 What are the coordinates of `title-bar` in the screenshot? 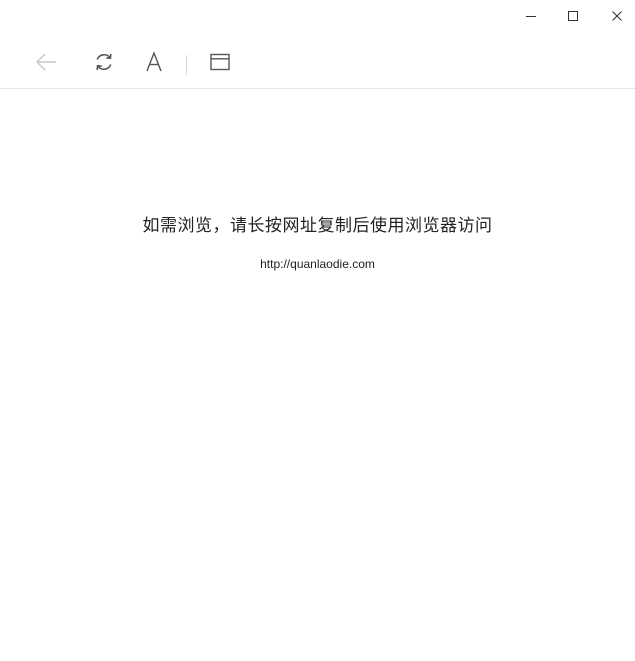 It's located at (317, 16).